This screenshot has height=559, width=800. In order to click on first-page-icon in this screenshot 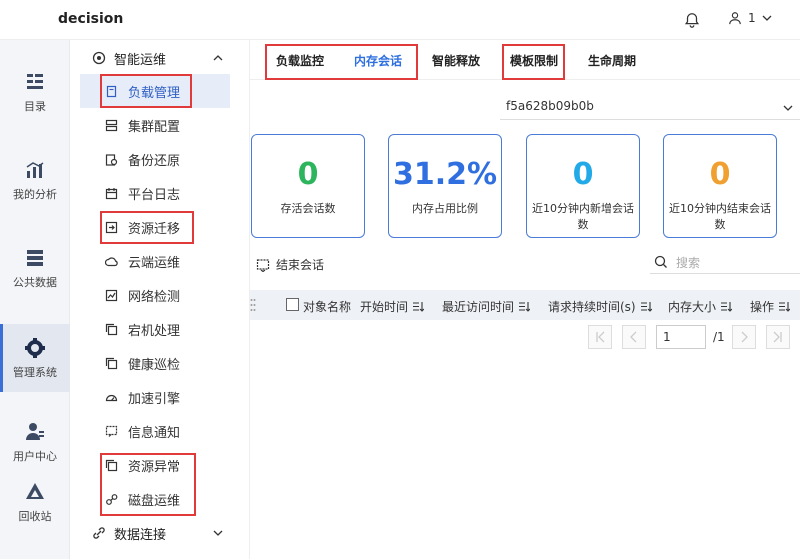, I will do `click(600, 337)`.